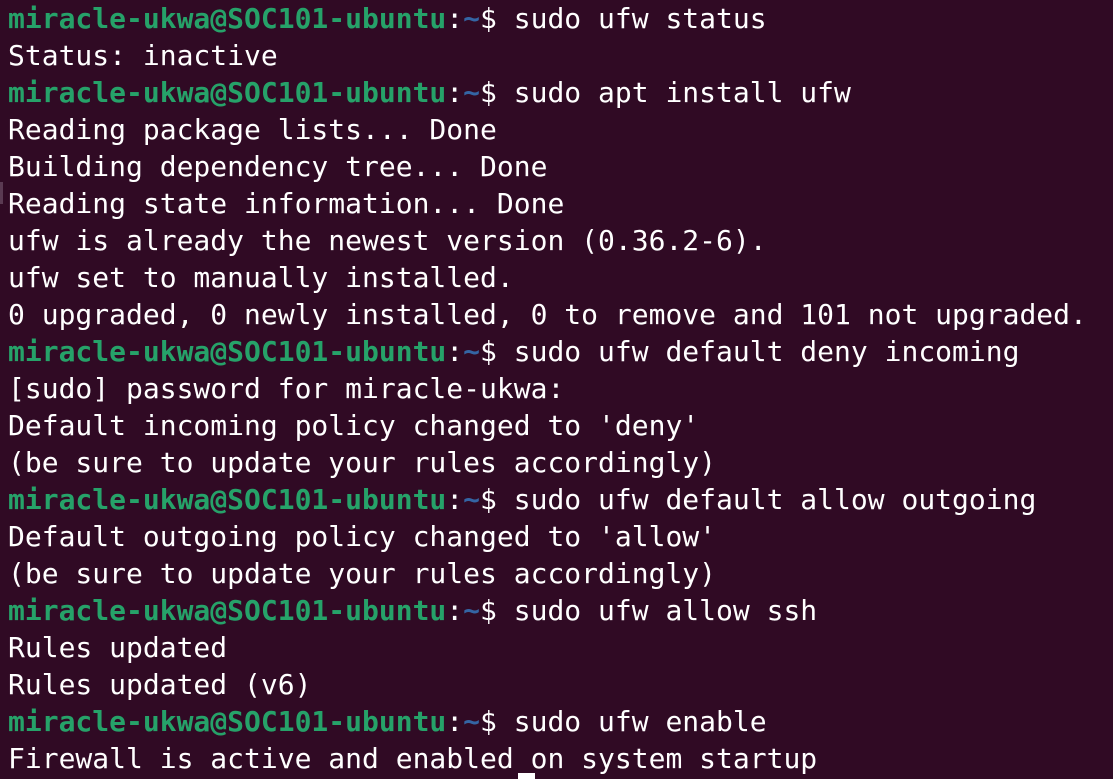  Describe the element at coordinates (286, 203) in the screenshot. I see `output-line: Reading state information... Done` at that location.